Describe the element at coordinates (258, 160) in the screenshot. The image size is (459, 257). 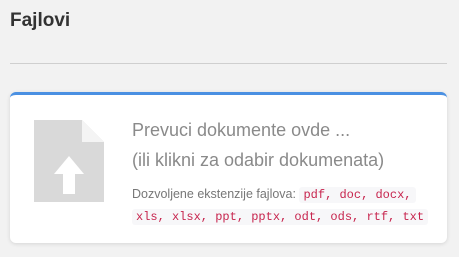
I see `dropzone-subtitle: (ili klikni za odabir dokumenata)` at that location.